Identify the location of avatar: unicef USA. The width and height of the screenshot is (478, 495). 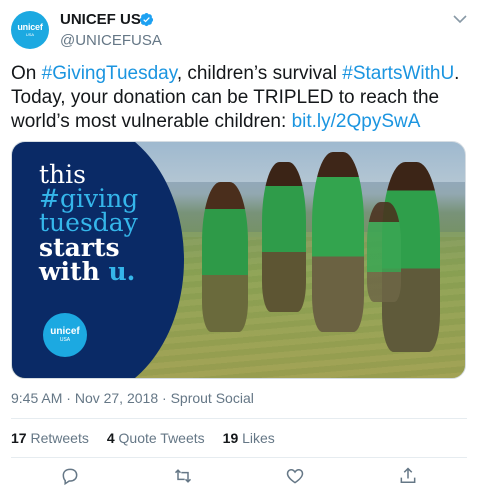
(30, 30).